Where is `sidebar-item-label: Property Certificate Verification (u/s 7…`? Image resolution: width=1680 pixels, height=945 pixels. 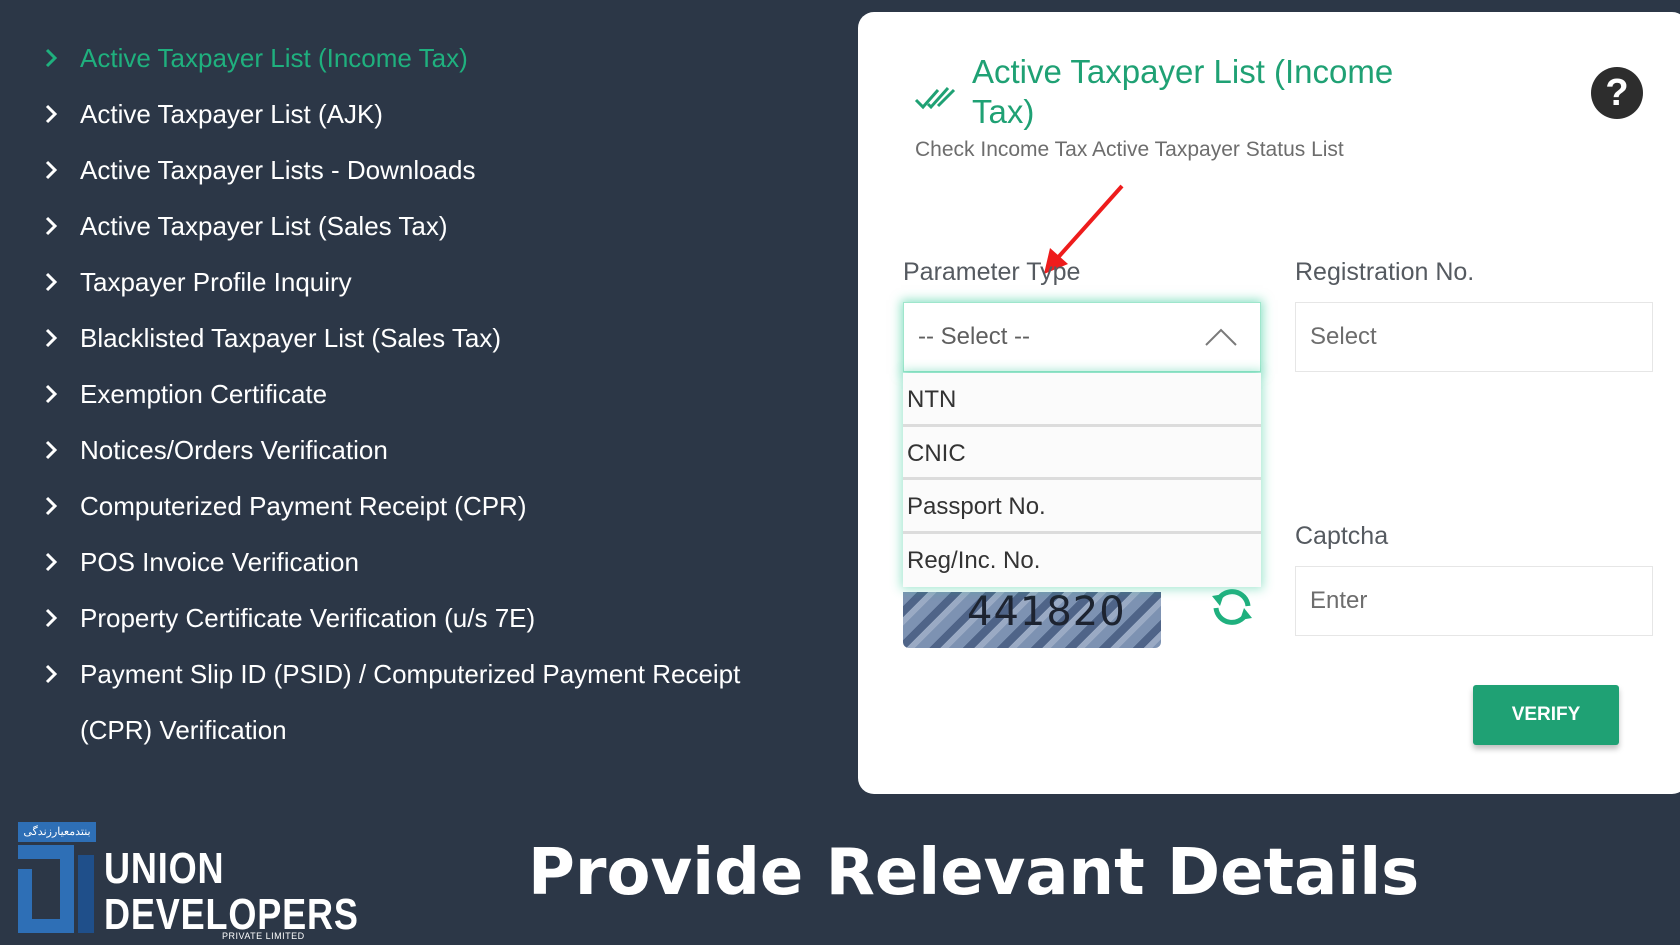
sidebar-item-label: Property Certificate Verification (u/s 7… is located at coordinates (308, 618).